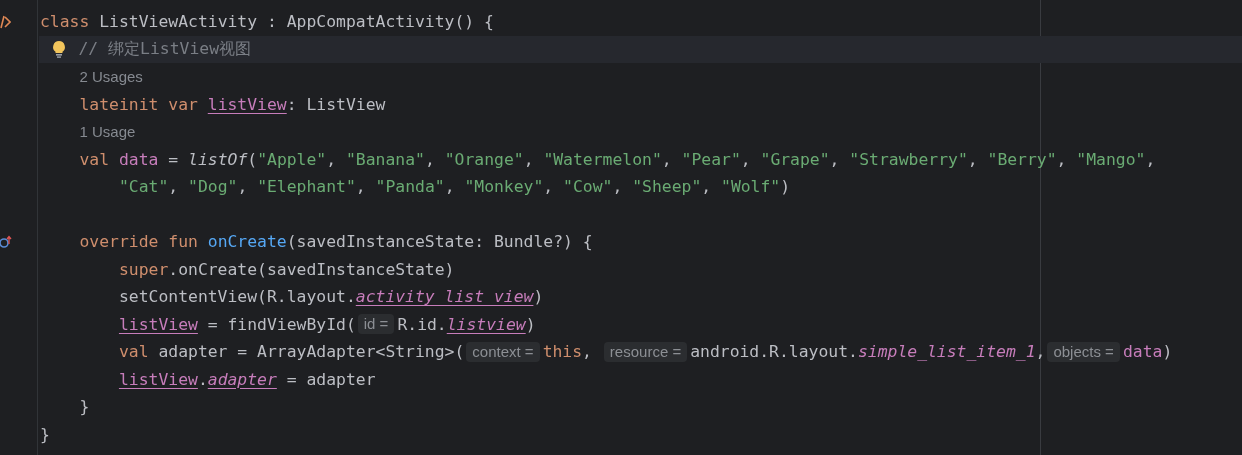 This screenshot has height=455, width=1242. Describe the element at coordinates (173, 159) in the screenshot. I see `code-text: =` at that location.